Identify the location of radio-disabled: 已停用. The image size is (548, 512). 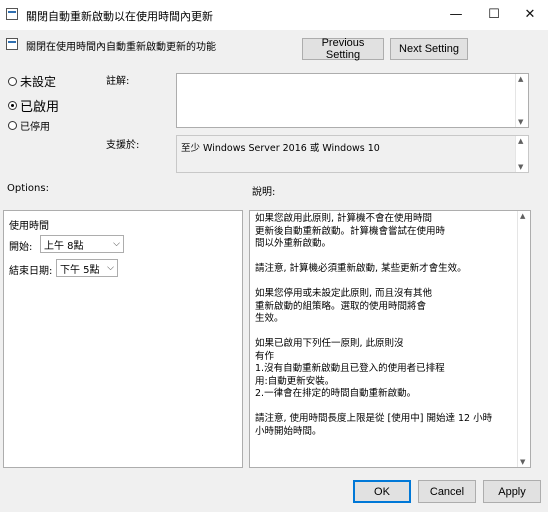
(29, 125).